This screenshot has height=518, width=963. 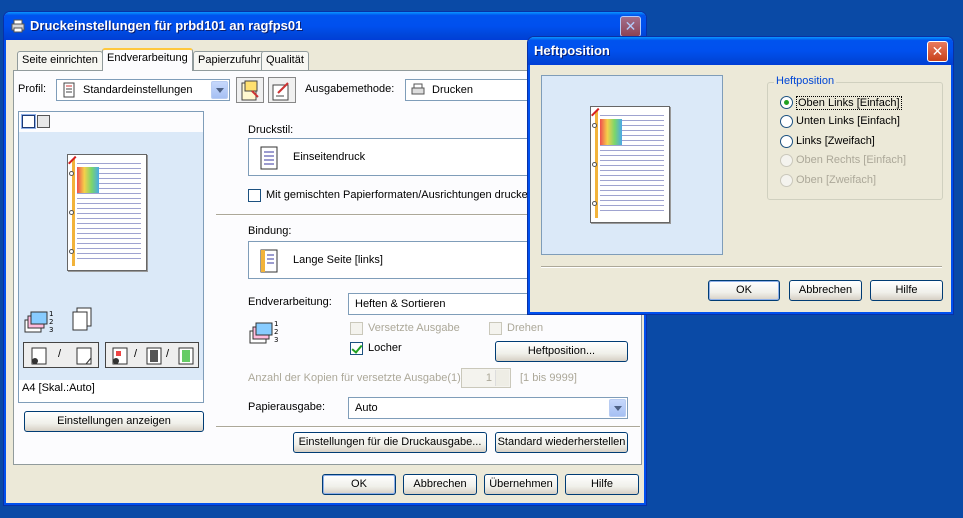 I want to click on svg-text: 1, so click(x=276, y=324).